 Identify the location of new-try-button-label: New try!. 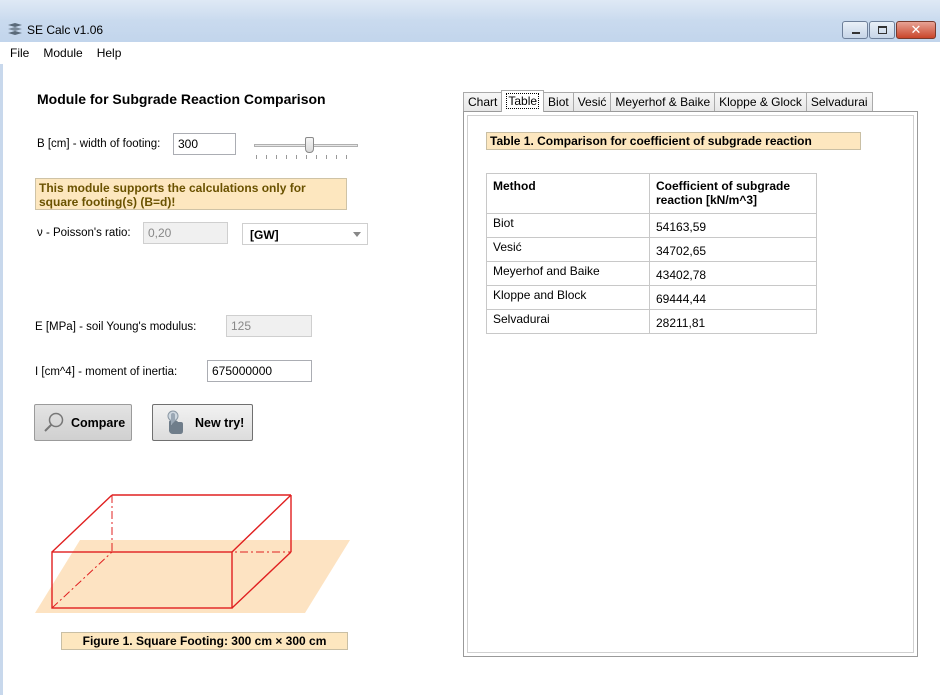
(220, 422).